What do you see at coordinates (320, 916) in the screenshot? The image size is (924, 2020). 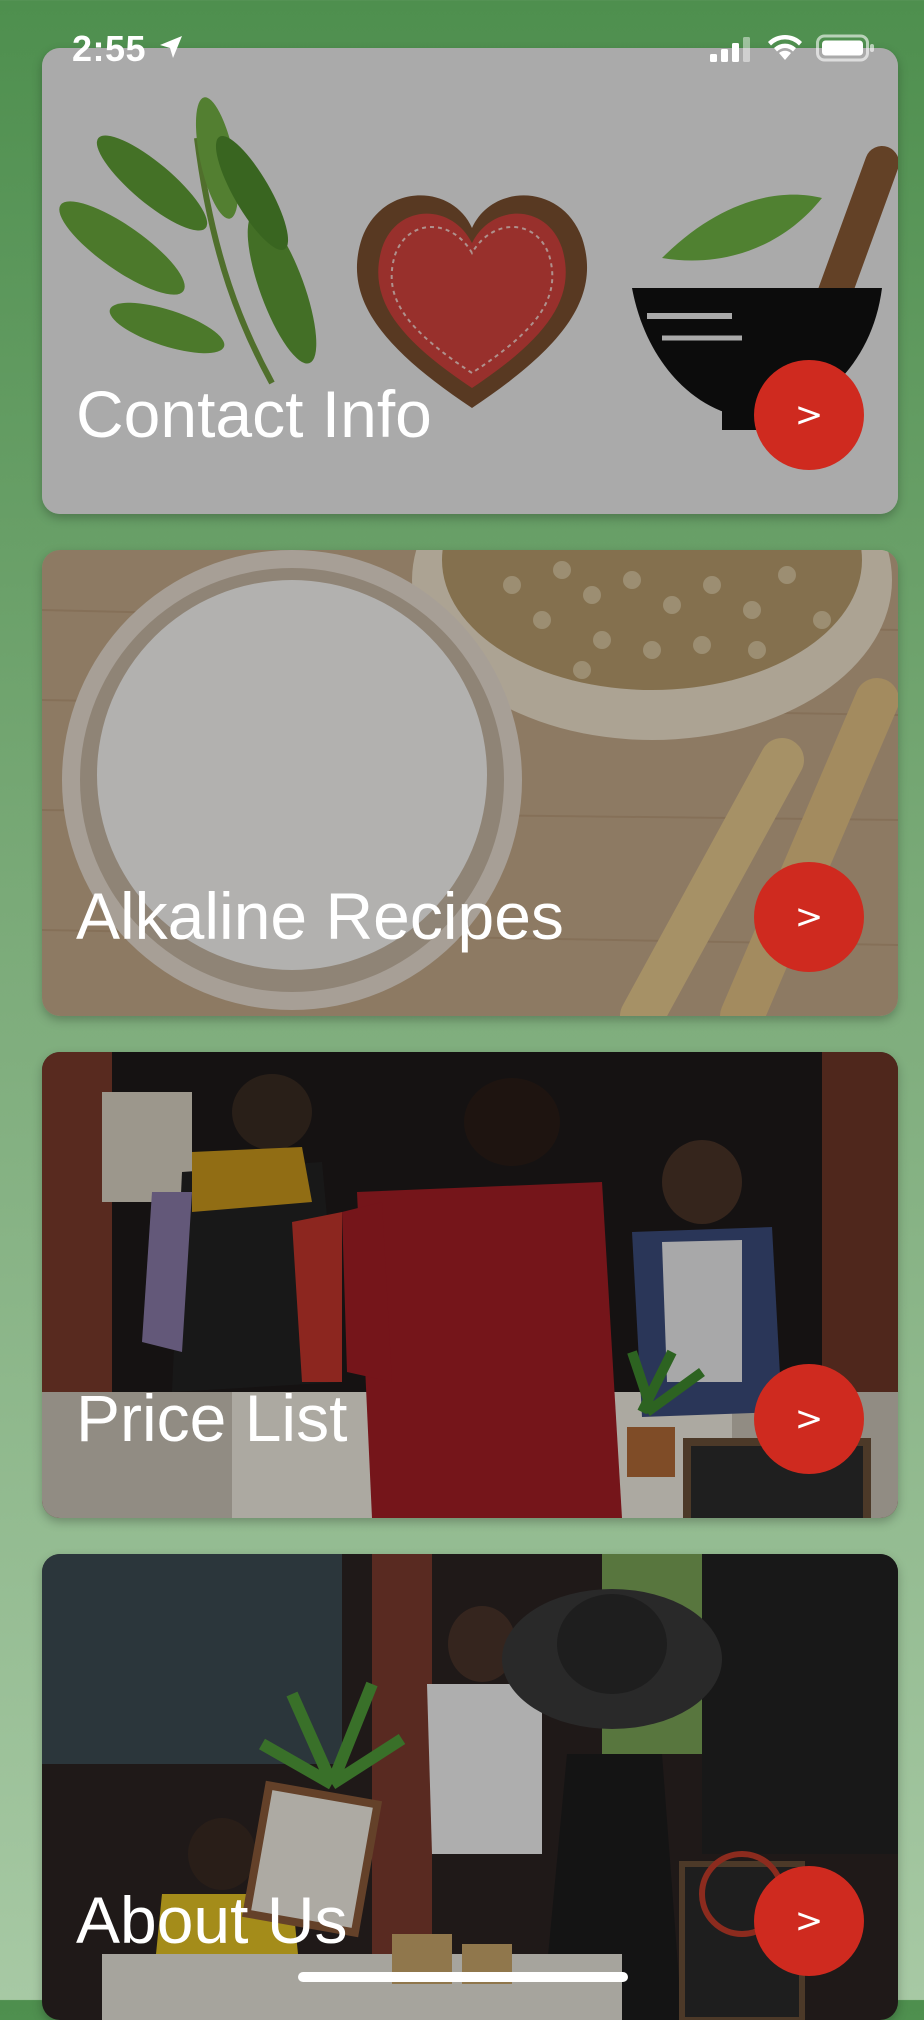 I see `card-title: Alkaline Recipes` at bounding box center [320, 916].